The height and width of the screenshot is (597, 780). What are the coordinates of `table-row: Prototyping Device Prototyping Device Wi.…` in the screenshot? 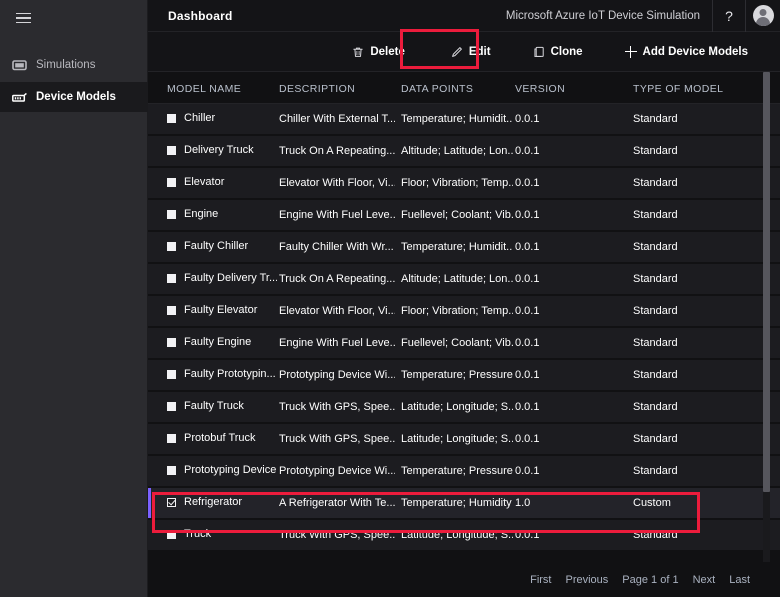 It's located at (464, 471).